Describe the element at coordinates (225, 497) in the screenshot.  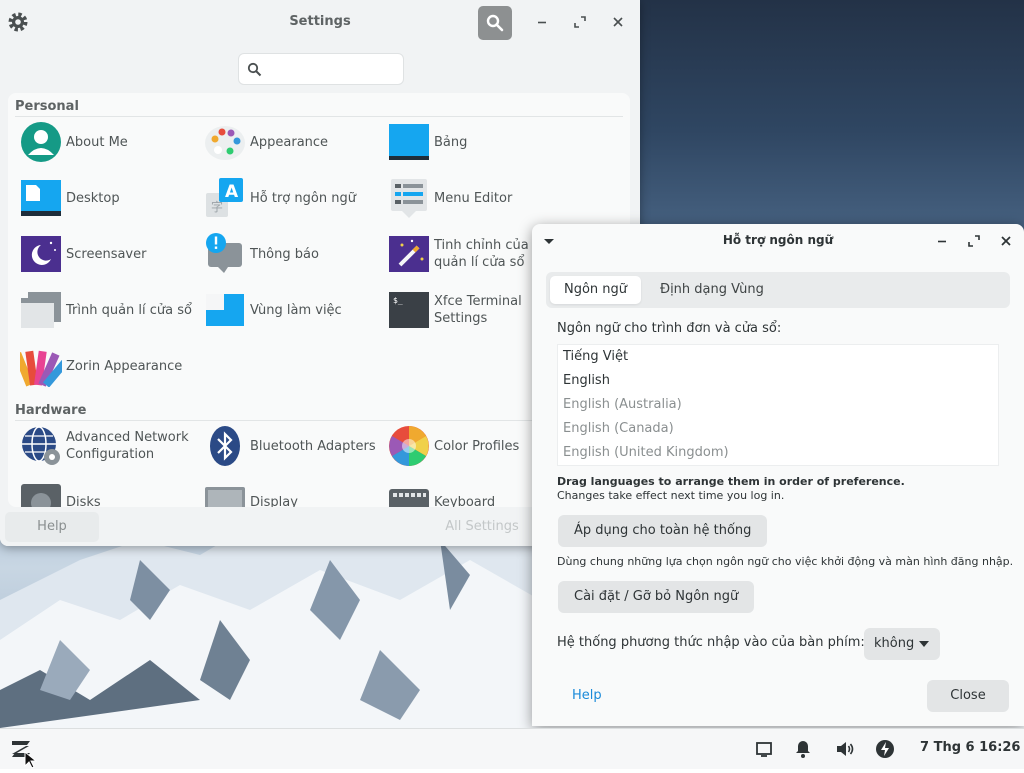
I see `display-icon` at that location.